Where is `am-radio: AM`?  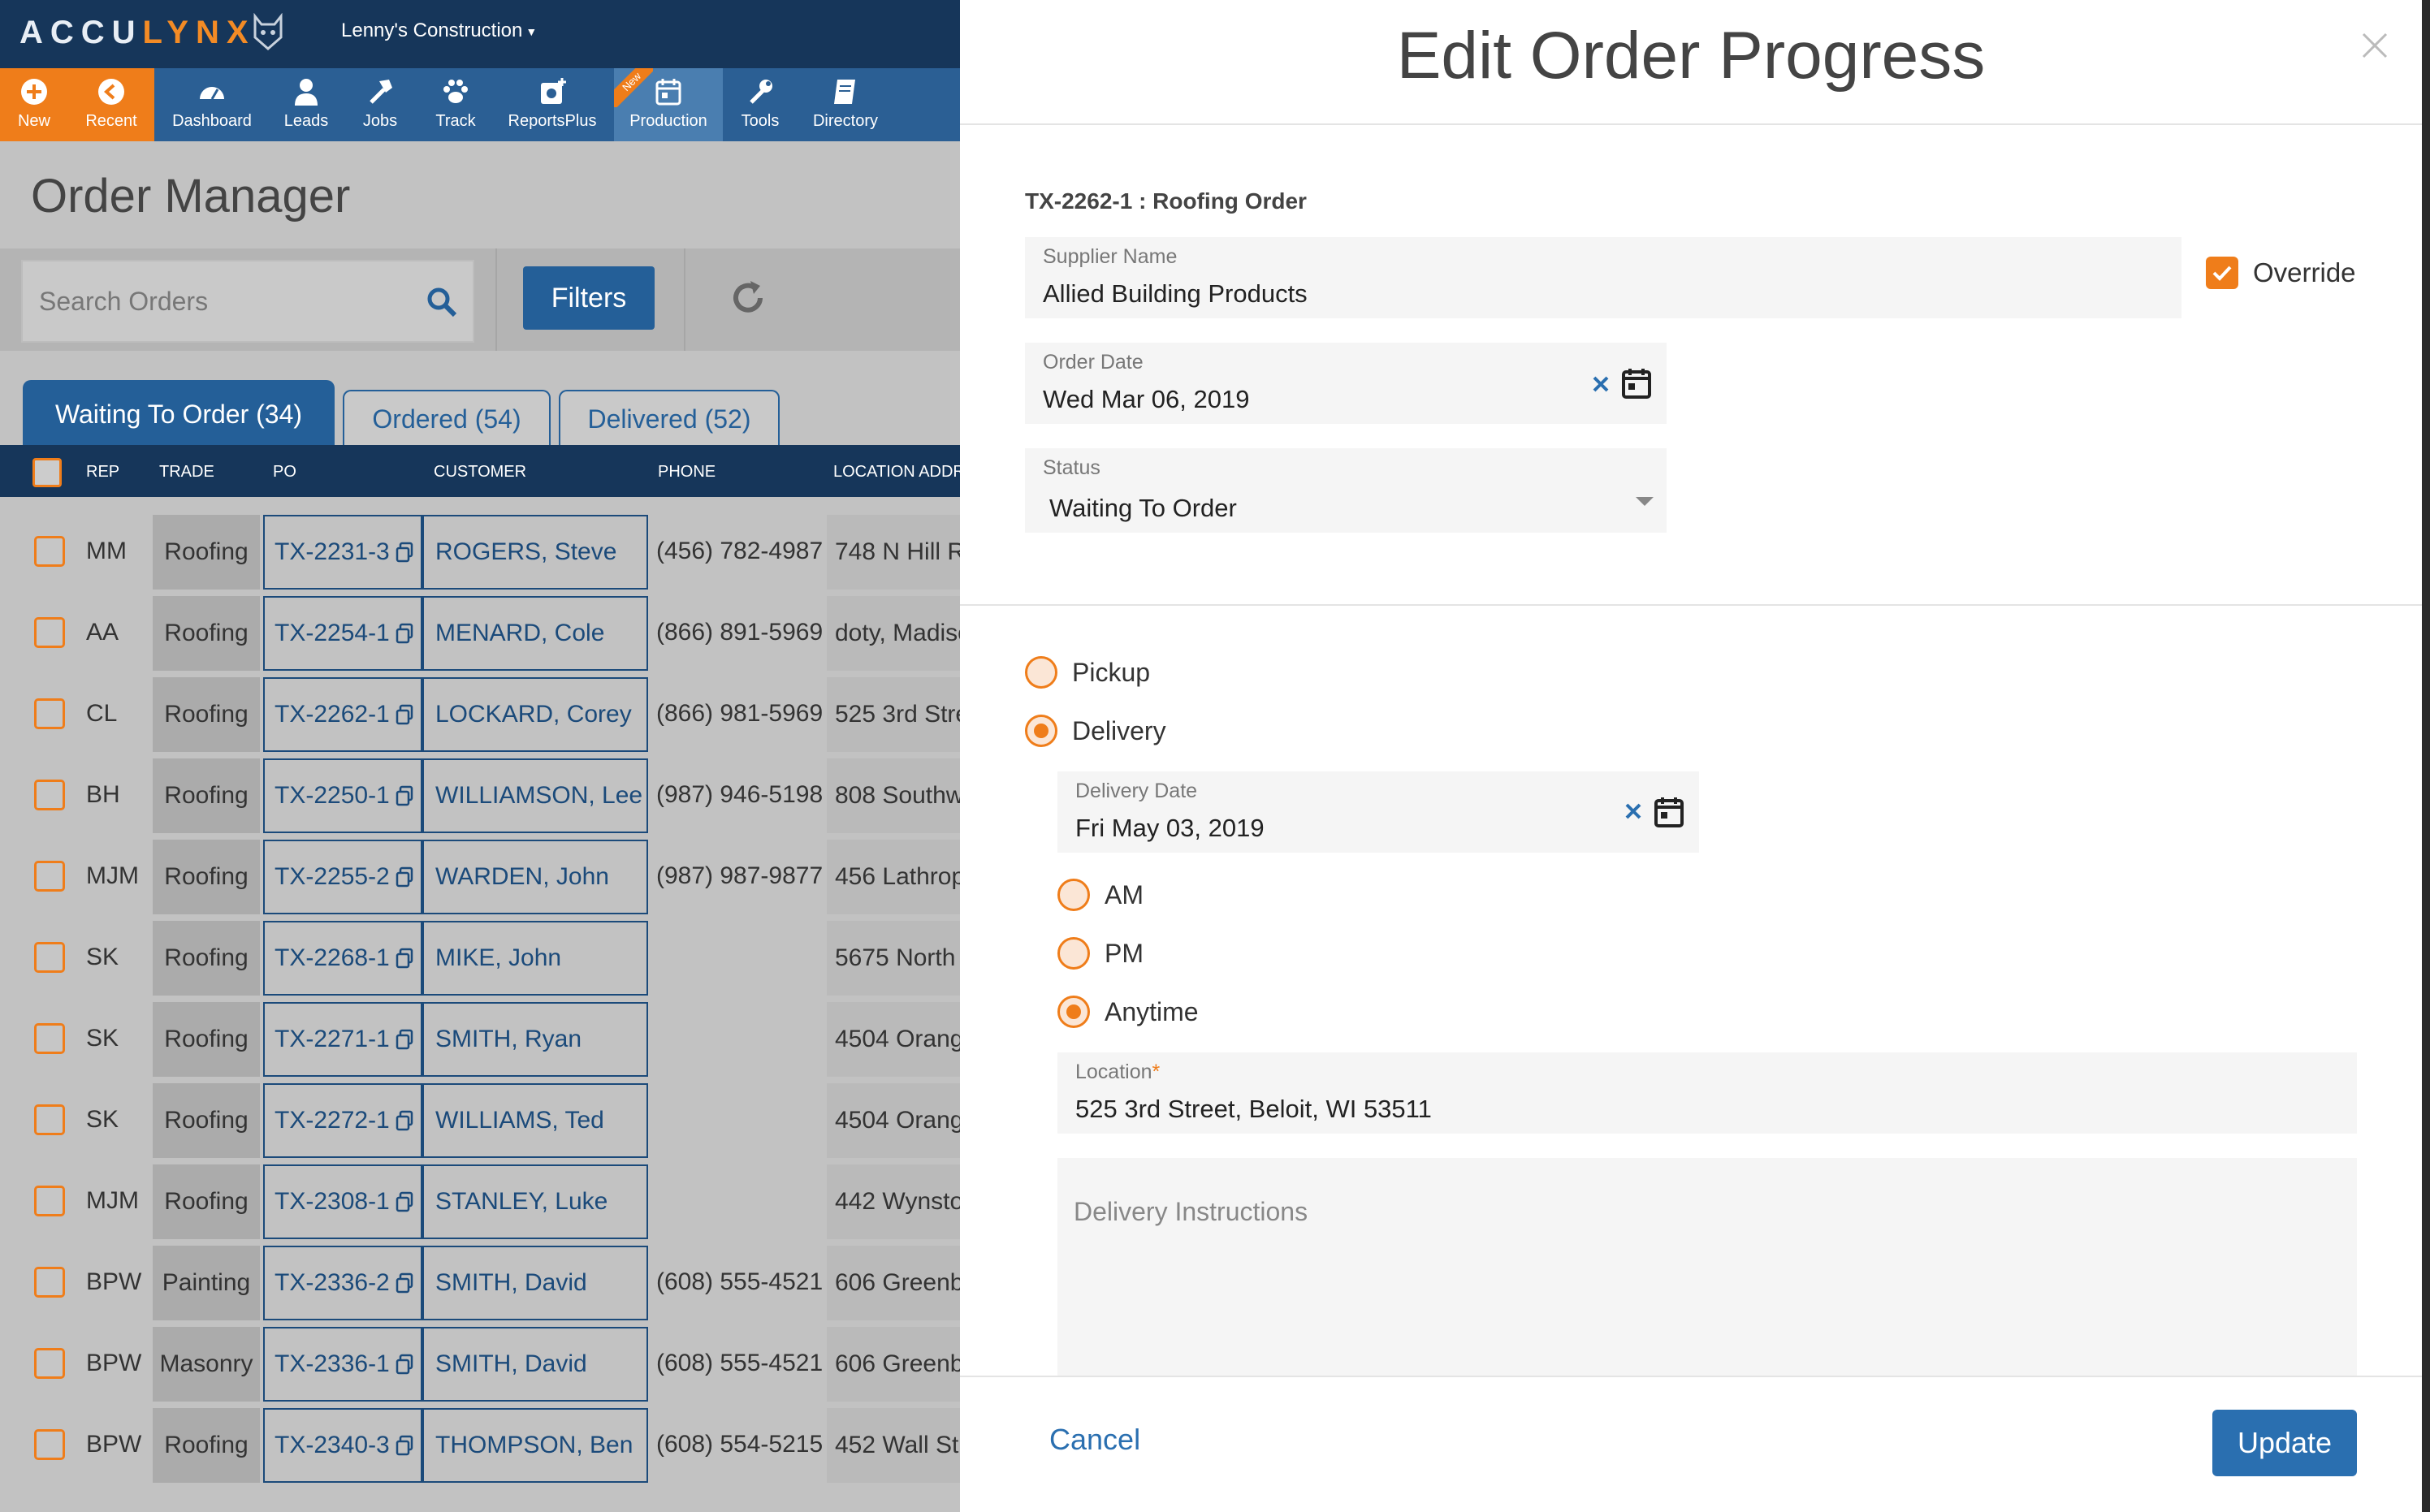 am-radio: AM is located at coordinates (1100, 895).